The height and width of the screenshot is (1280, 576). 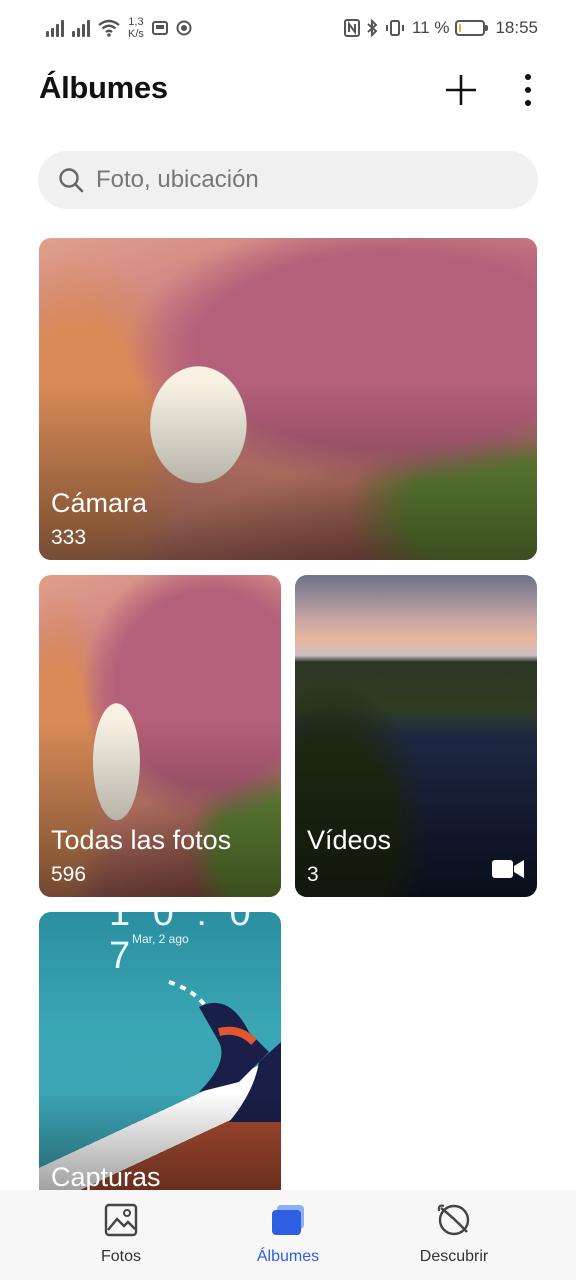 I want to click on album-card-screenshots: 1 0 : 0 7 Mar, 2 ago Capturas, so click(x=160, y=1062).